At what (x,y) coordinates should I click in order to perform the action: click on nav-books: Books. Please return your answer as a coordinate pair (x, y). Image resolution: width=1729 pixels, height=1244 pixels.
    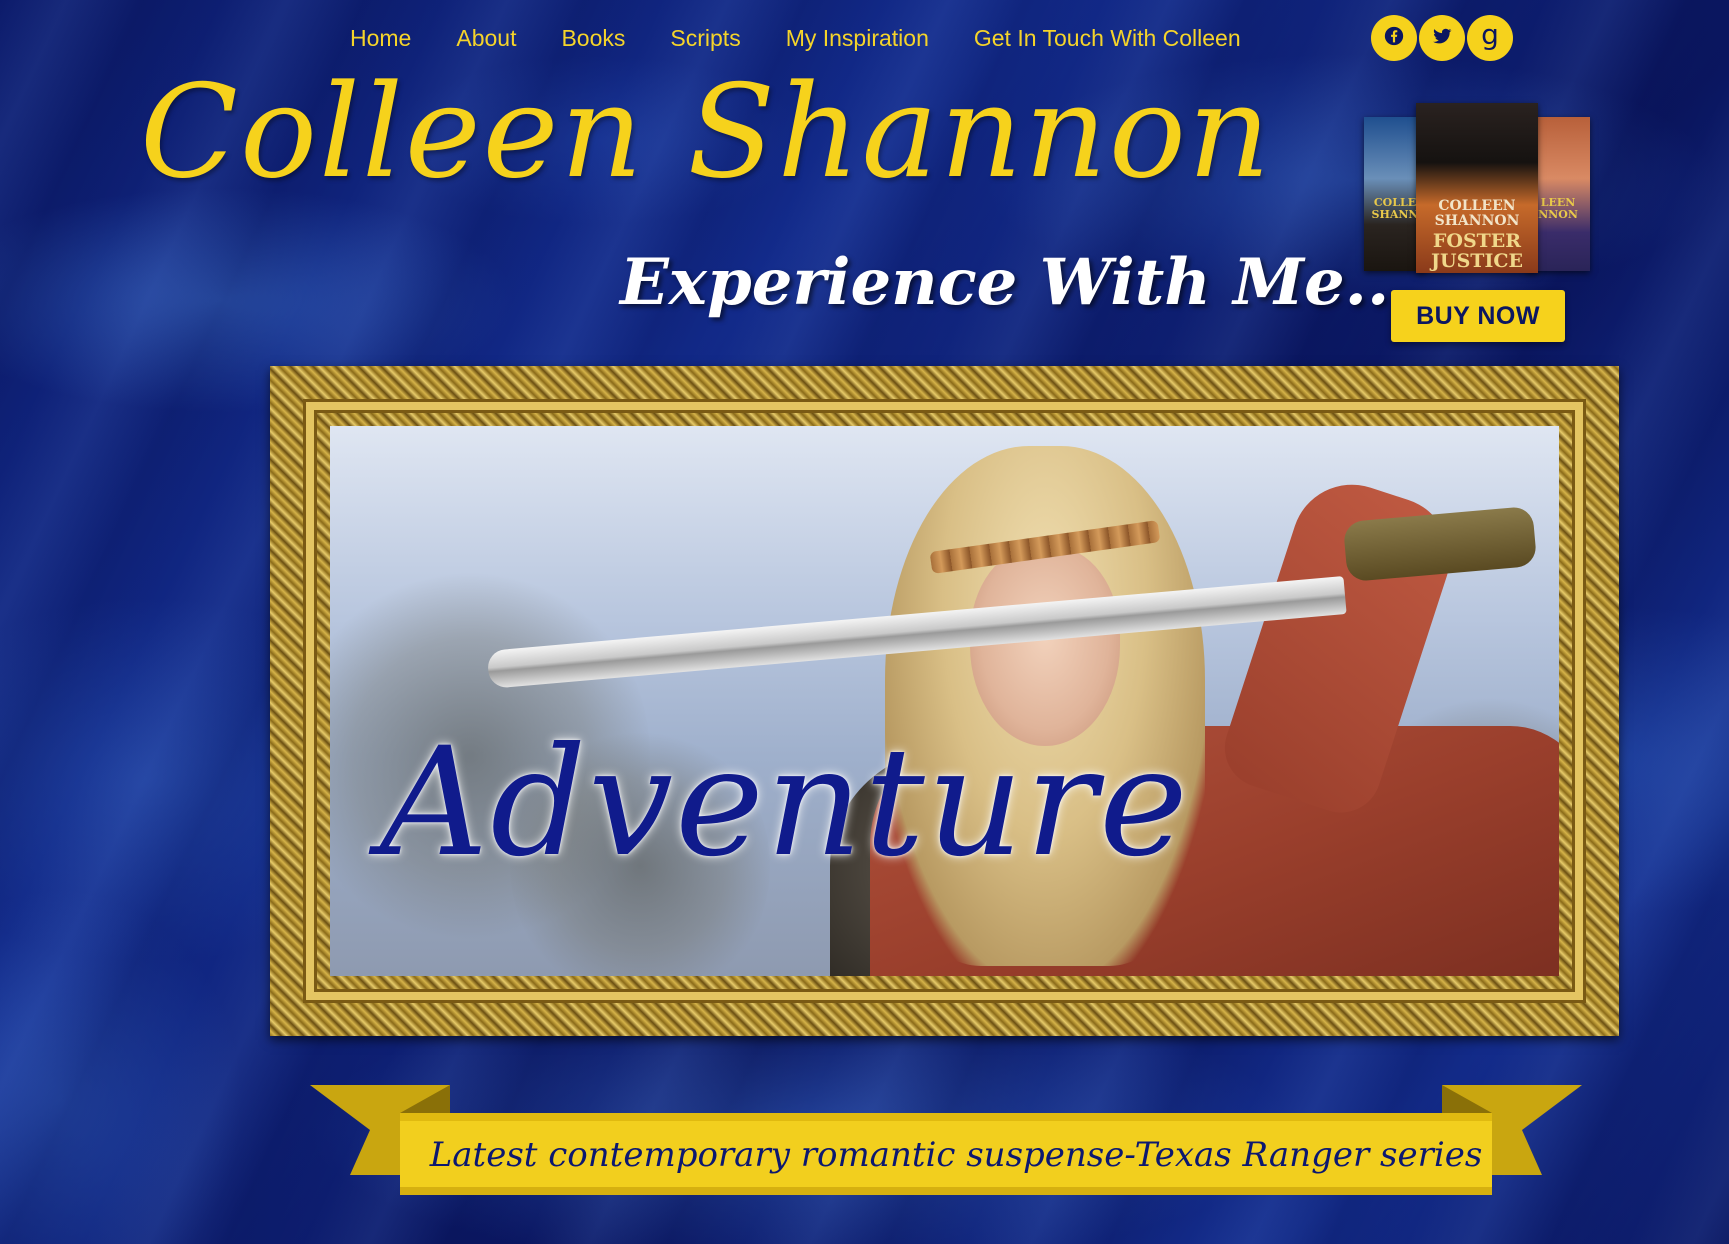
    Looking at the image, I should click on (593, 38).